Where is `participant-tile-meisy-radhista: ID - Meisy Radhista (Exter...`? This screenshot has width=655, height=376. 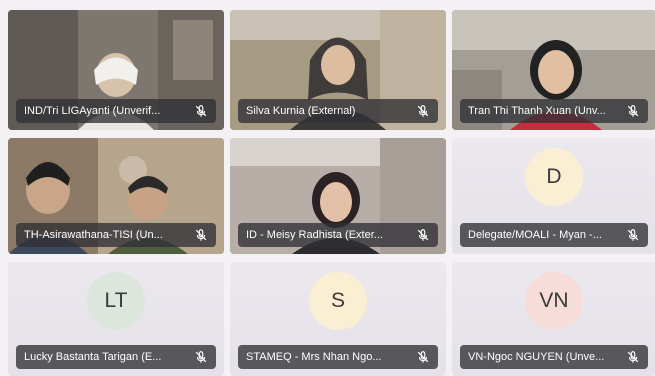 participant-tile-meisy-radhista: ID - Meisy Radhista (Exter... is located at coordinates (338, 196).